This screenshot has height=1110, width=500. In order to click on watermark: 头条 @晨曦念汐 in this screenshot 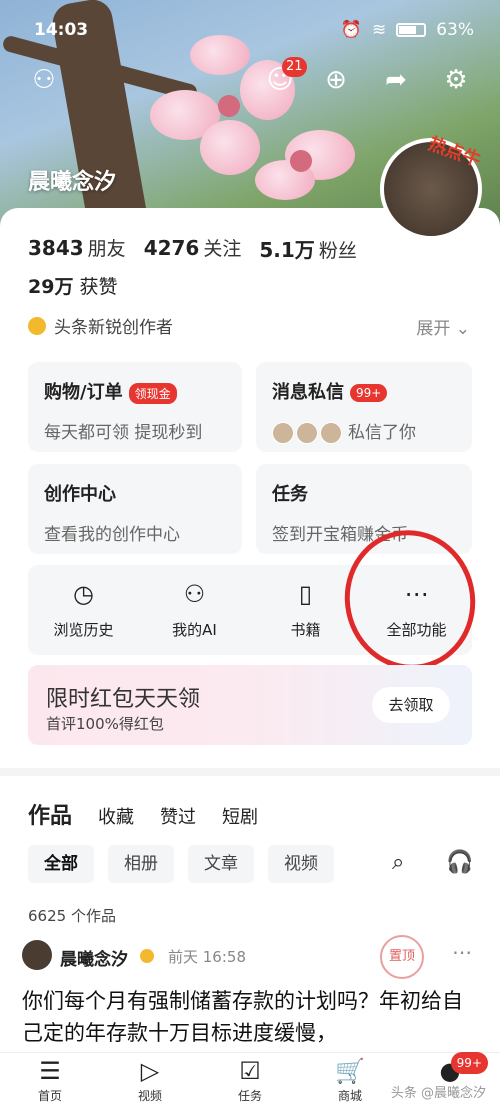, I will do `click(438, 1093)`.